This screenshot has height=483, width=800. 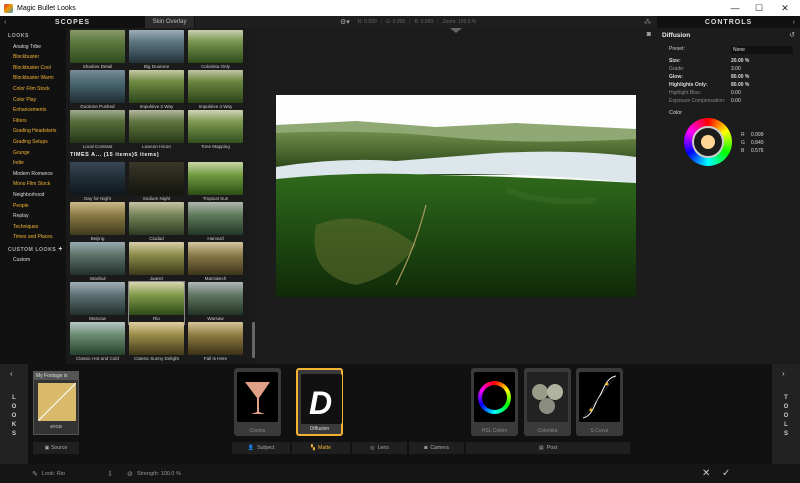 I want to click on looks-drawer-toggle: ‹ LOOKS, so click(x=14, y=414).